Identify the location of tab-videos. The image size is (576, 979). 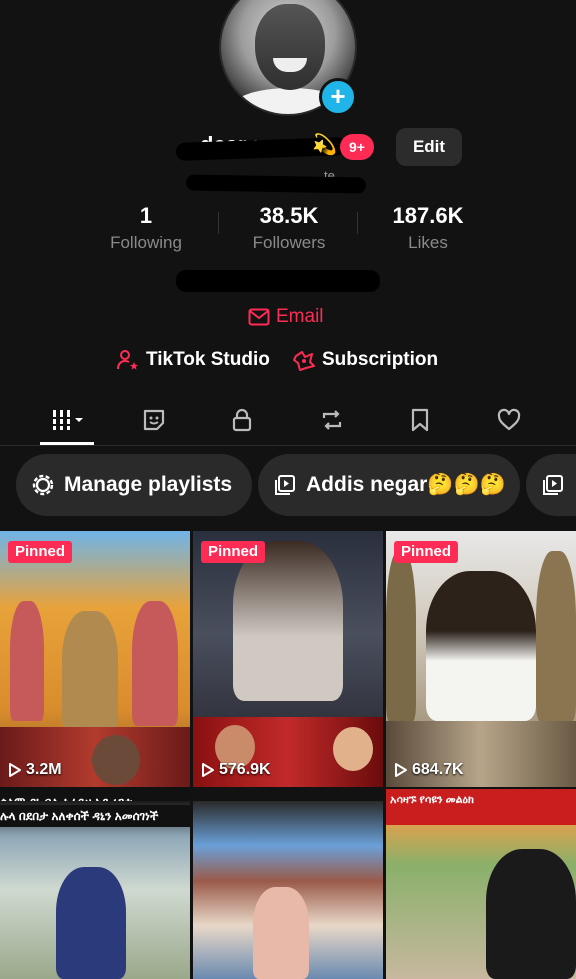
(66, 420).